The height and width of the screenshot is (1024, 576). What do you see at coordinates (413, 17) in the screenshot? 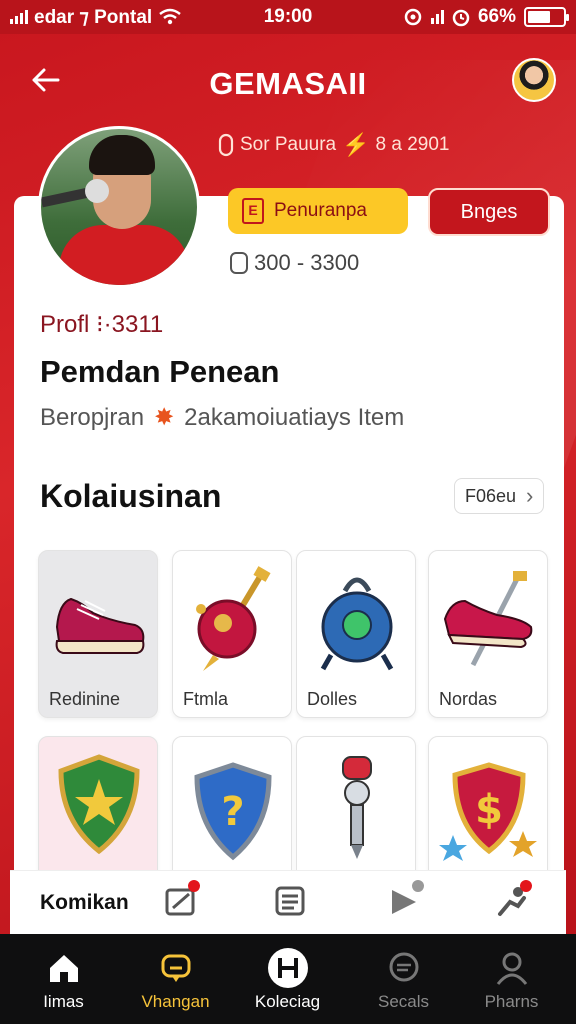
I see `location-icon` at bounding box center [413, 17].